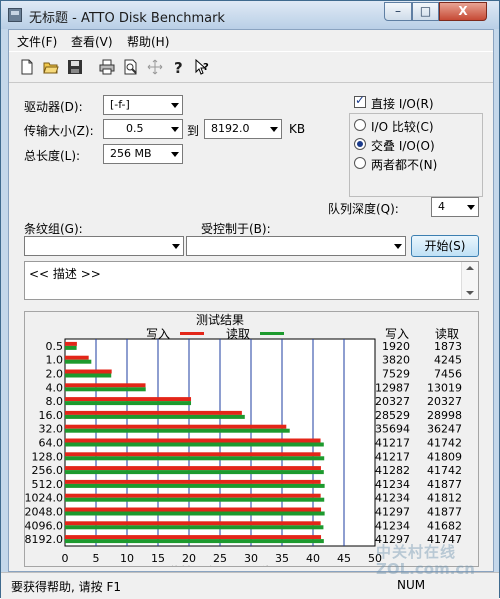 The height and width of the screenshot is (599, 500). What do you see at coordinates (143, 105) in the screenshot?
I see `drive-select: [-f-]` at bounding box center [143, 105].